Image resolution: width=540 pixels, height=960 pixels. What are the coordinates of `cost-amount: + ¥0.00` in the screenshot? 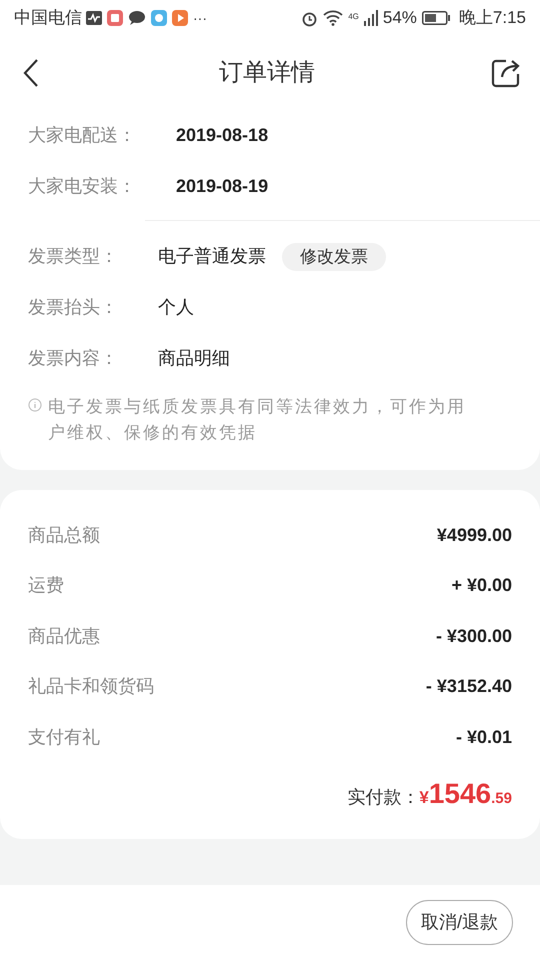 It's located at (481, 586).